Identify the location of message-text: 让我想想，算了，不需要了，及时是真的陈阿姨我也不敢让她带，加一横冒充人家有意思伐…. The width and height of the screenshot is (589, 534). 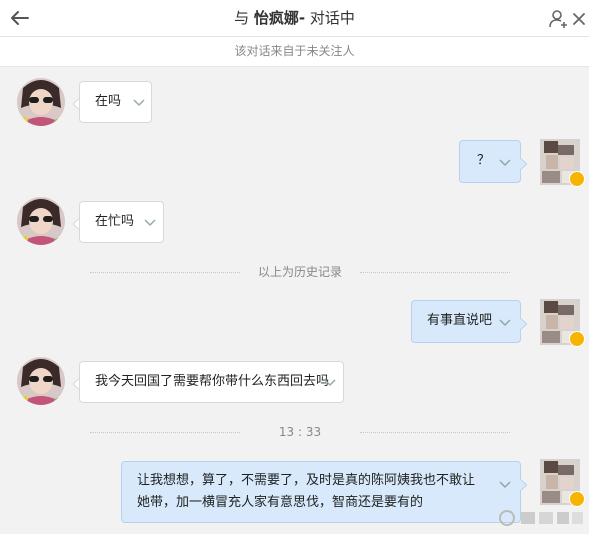
(306, 491).